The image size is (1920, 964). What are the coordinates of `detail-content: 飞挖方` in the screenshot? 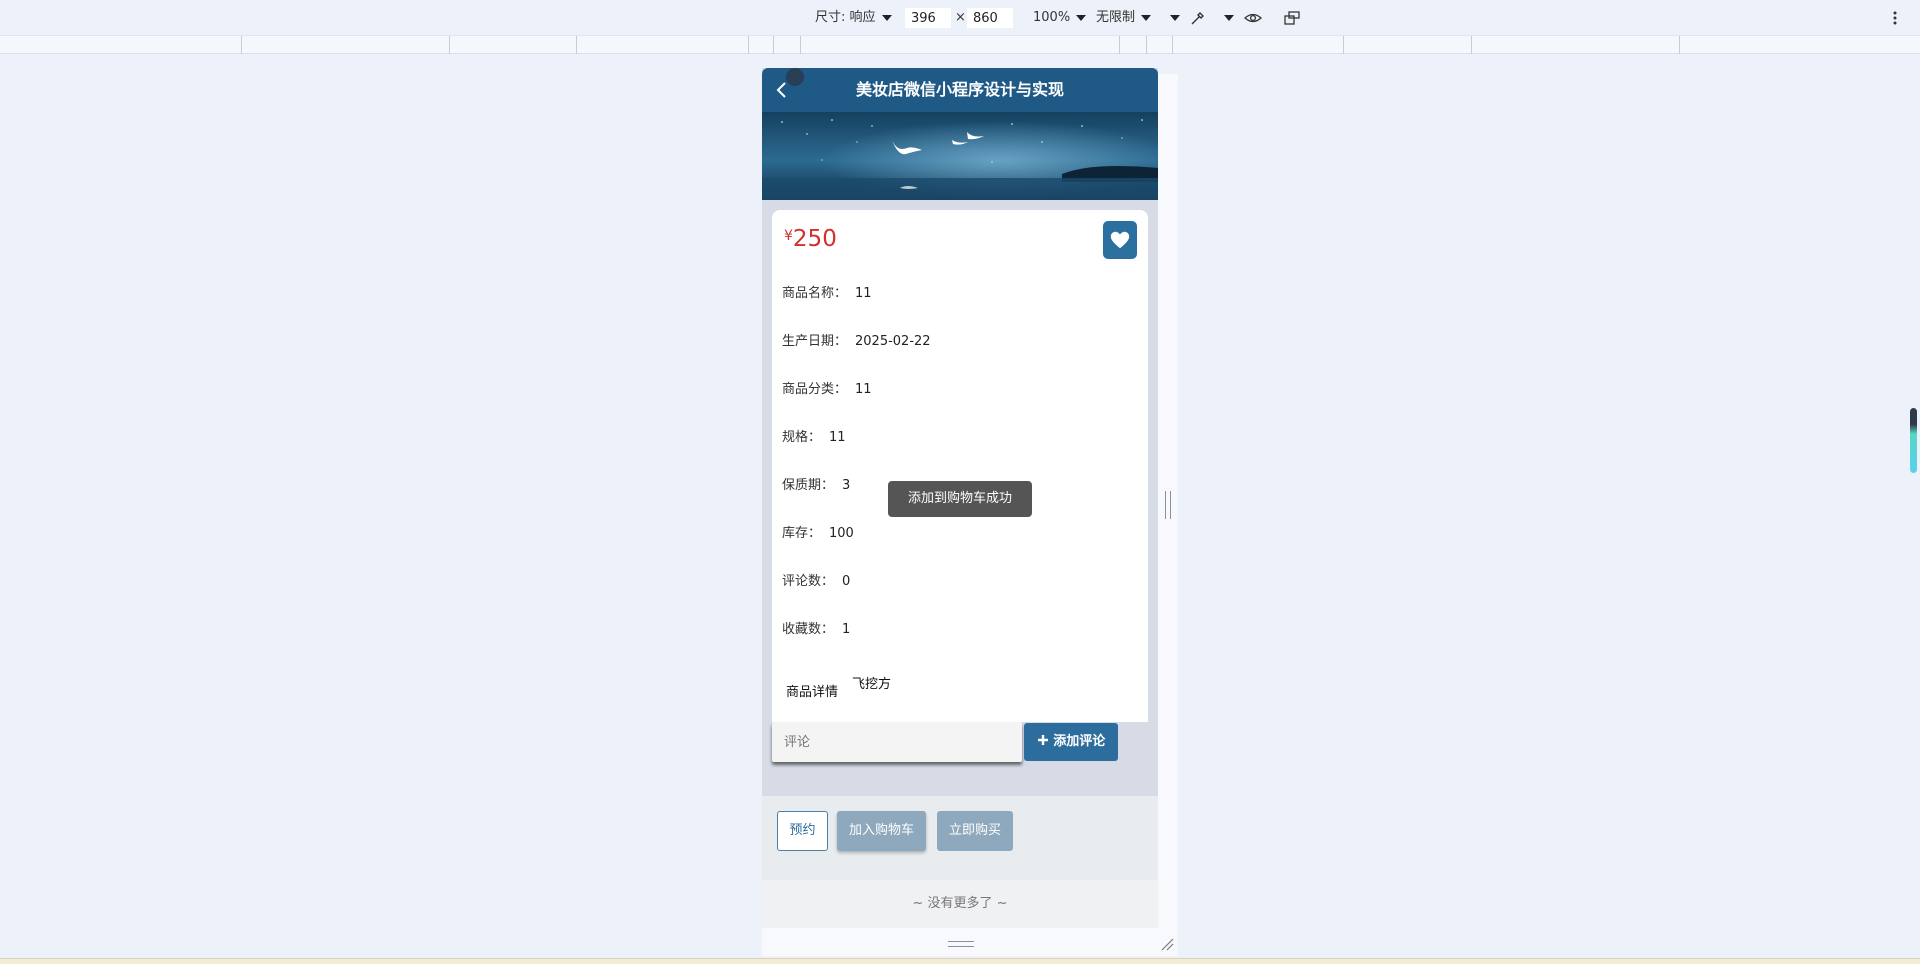 It's located at (872, 684).